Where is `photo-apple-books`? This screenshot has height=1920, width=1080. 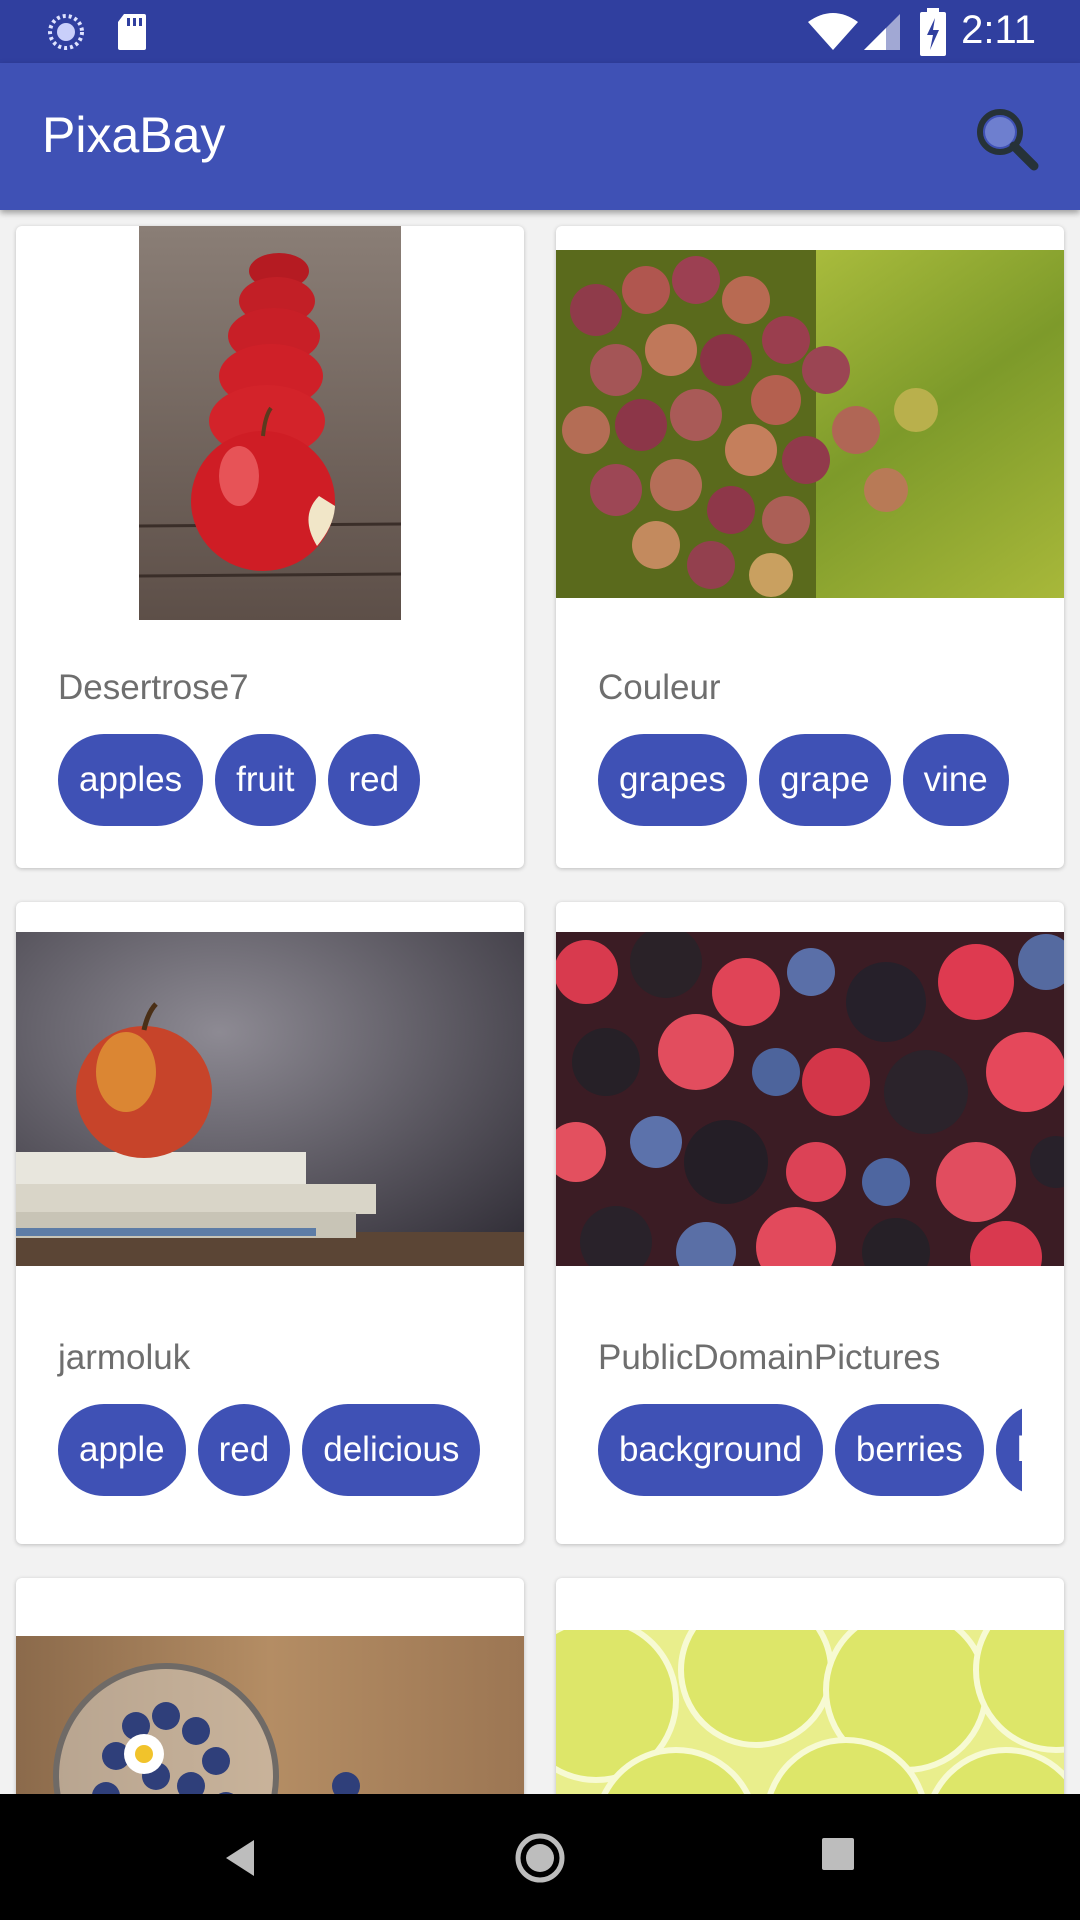
photo-apple-books is located at coordinates (270, 1099).